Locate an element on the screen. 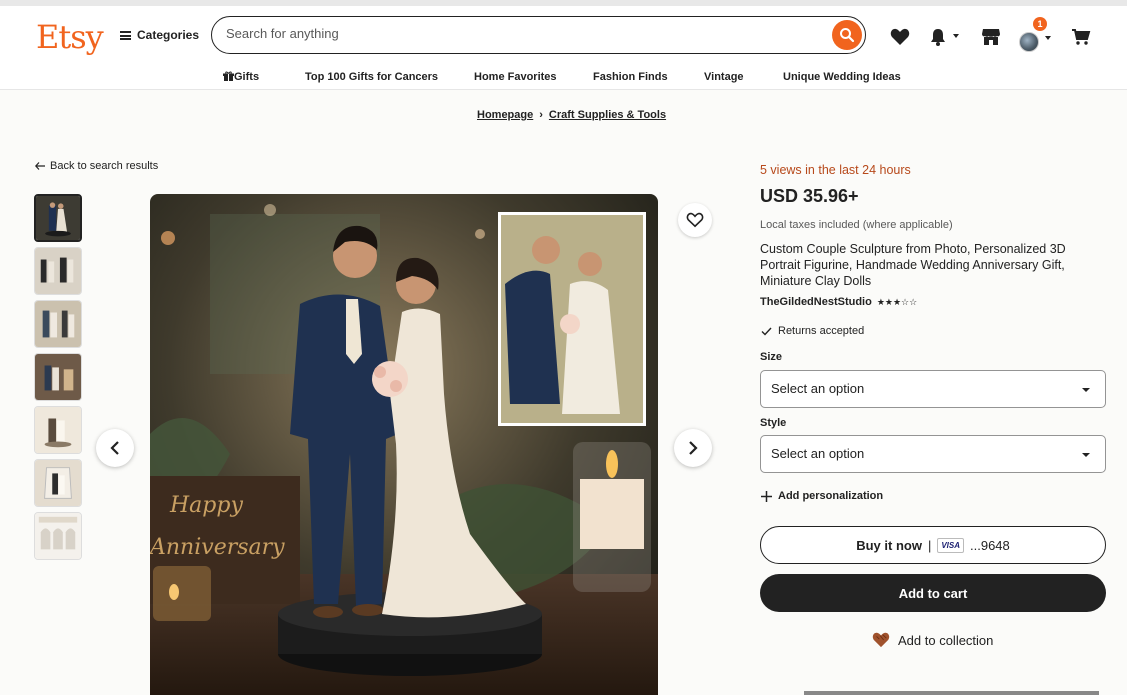 This screenshot has width=1127, height=695. categories-menu-button: Categories is located at coordinates (159, 35).